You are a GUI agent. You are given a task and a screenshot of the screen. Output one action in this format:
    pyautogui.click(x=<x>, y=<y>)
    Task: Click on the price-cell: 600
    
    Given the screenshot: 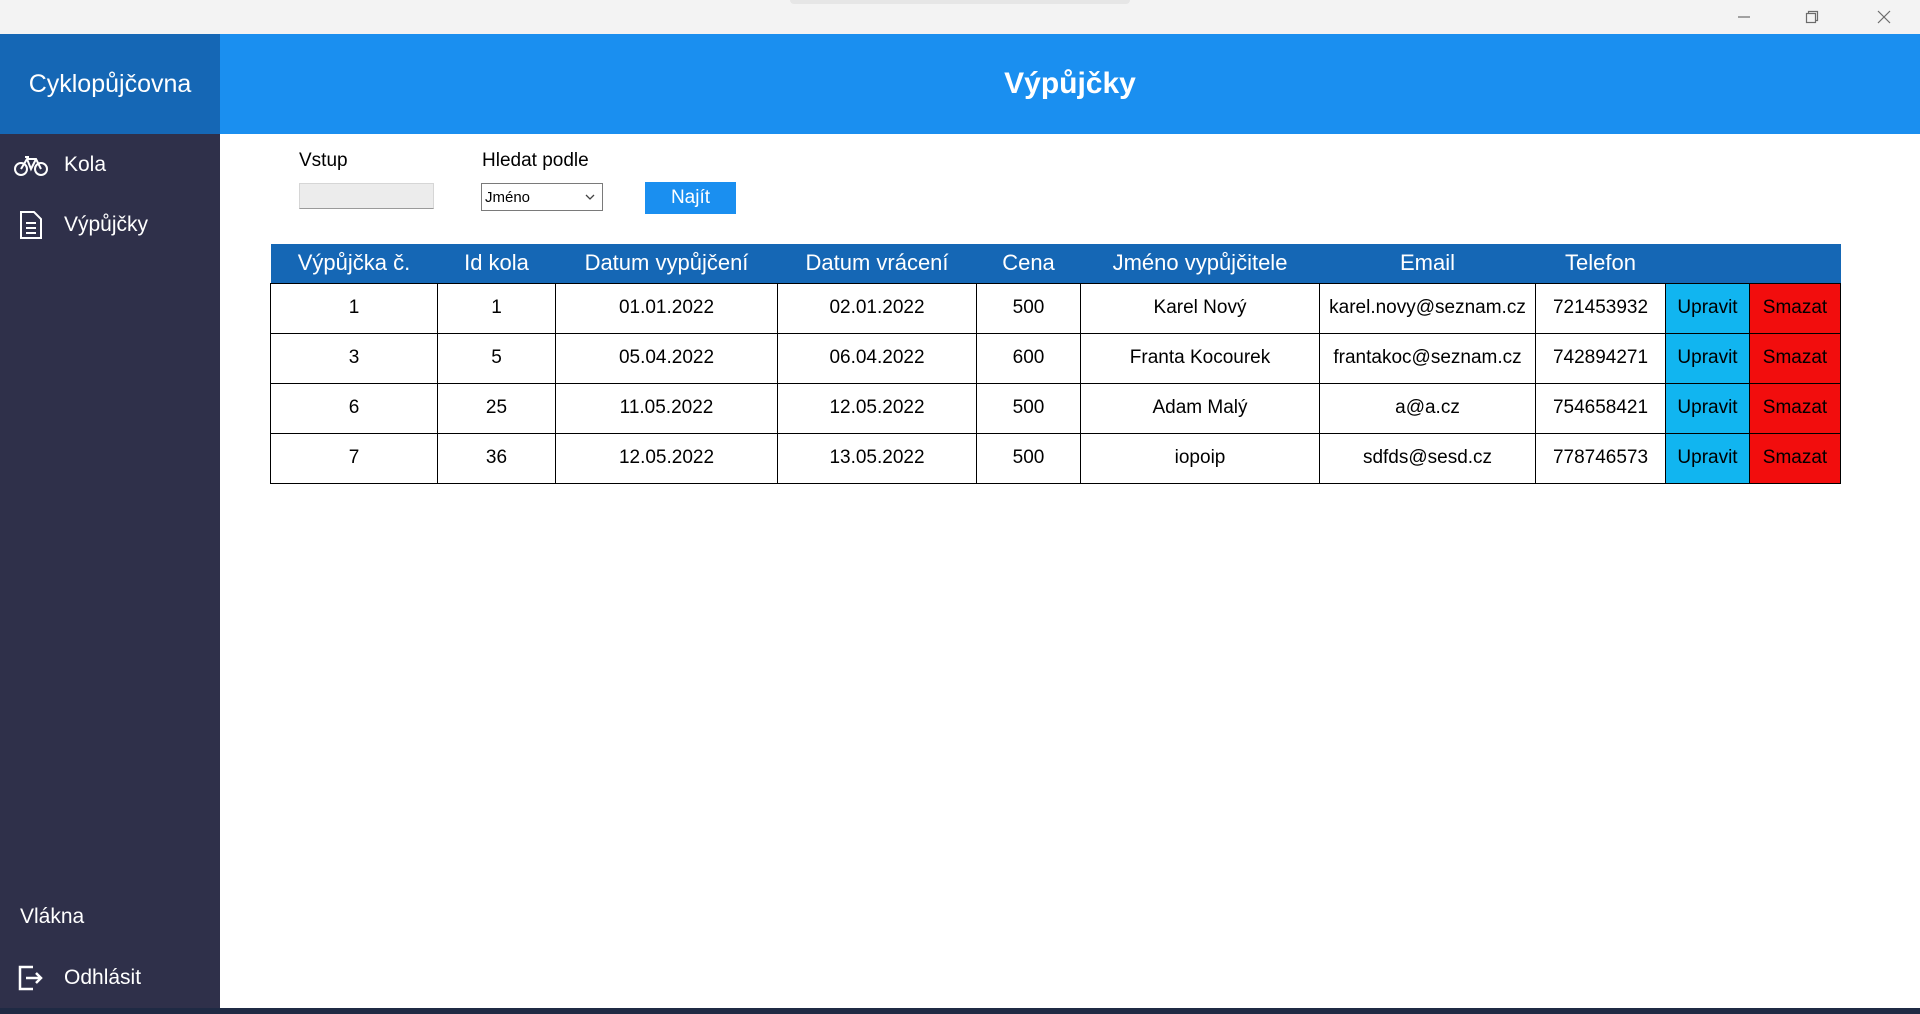 What is the action you would take?
    pyautogui.click(x=1028, y=358)
    